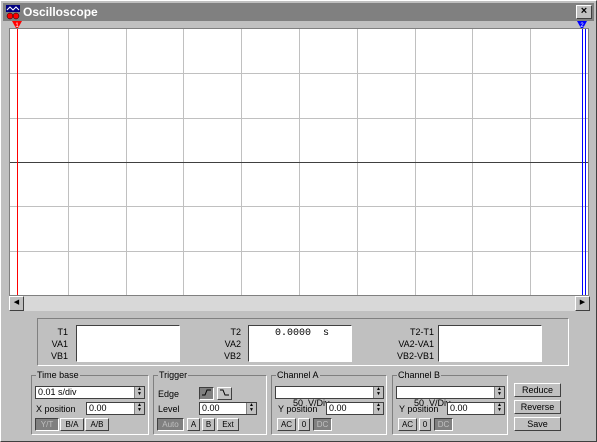 The height and width of the screenshot is (442, 597). I want to click on channel-a-ypos-spin: ▲ ▼, so click(378, 408).